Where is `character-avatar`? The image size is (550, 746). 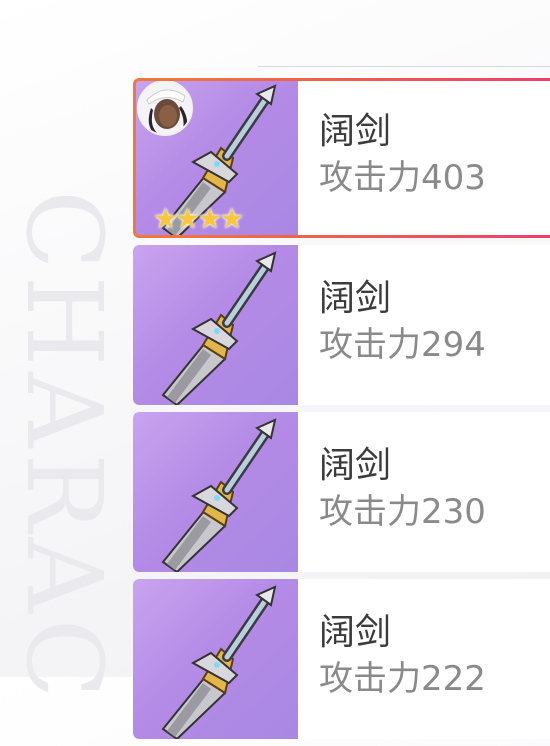
character-avatar is located at coordinates (165, 108).